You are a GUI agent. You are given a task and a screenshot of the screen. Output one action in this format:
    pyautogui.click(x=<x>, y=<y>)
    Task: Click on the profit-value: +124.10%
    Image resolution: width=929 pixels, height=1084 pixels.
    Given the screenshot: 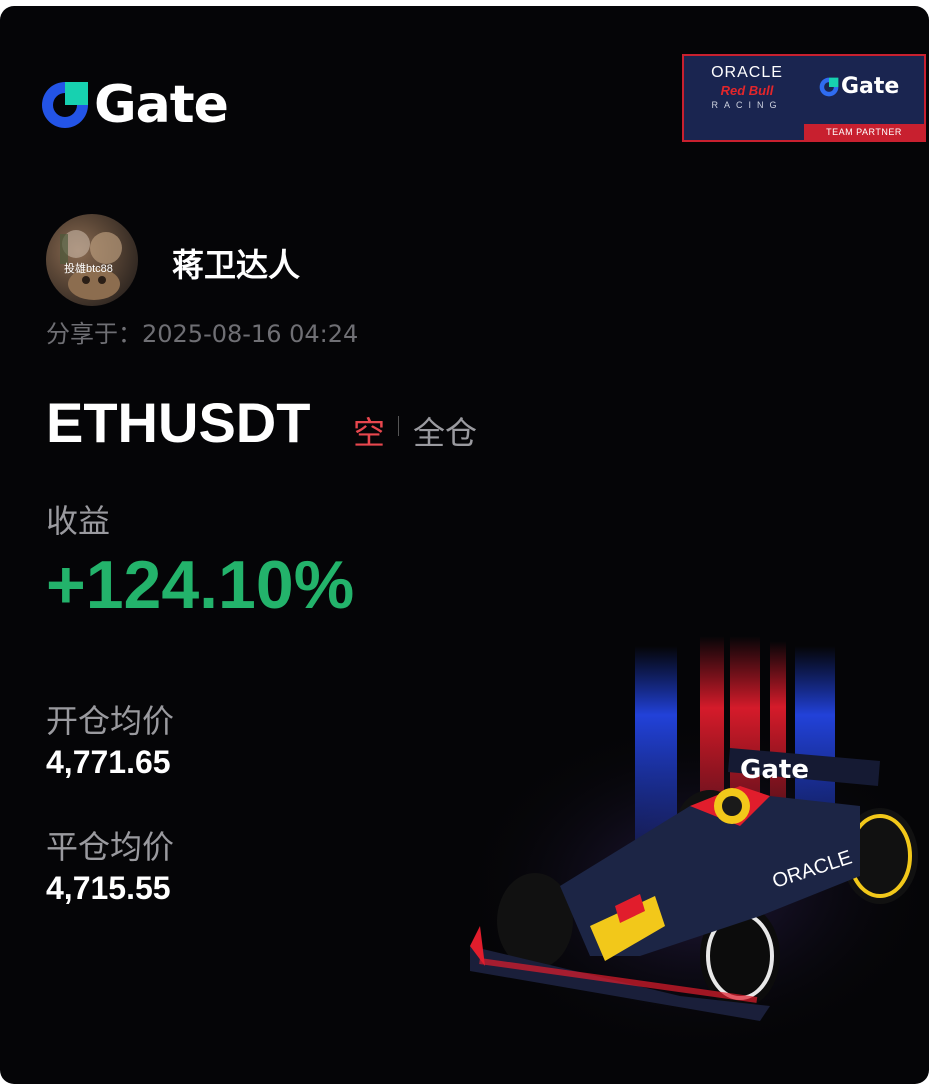 What is the action you would take?
    pyautogui.click(x=200, y=585)
    